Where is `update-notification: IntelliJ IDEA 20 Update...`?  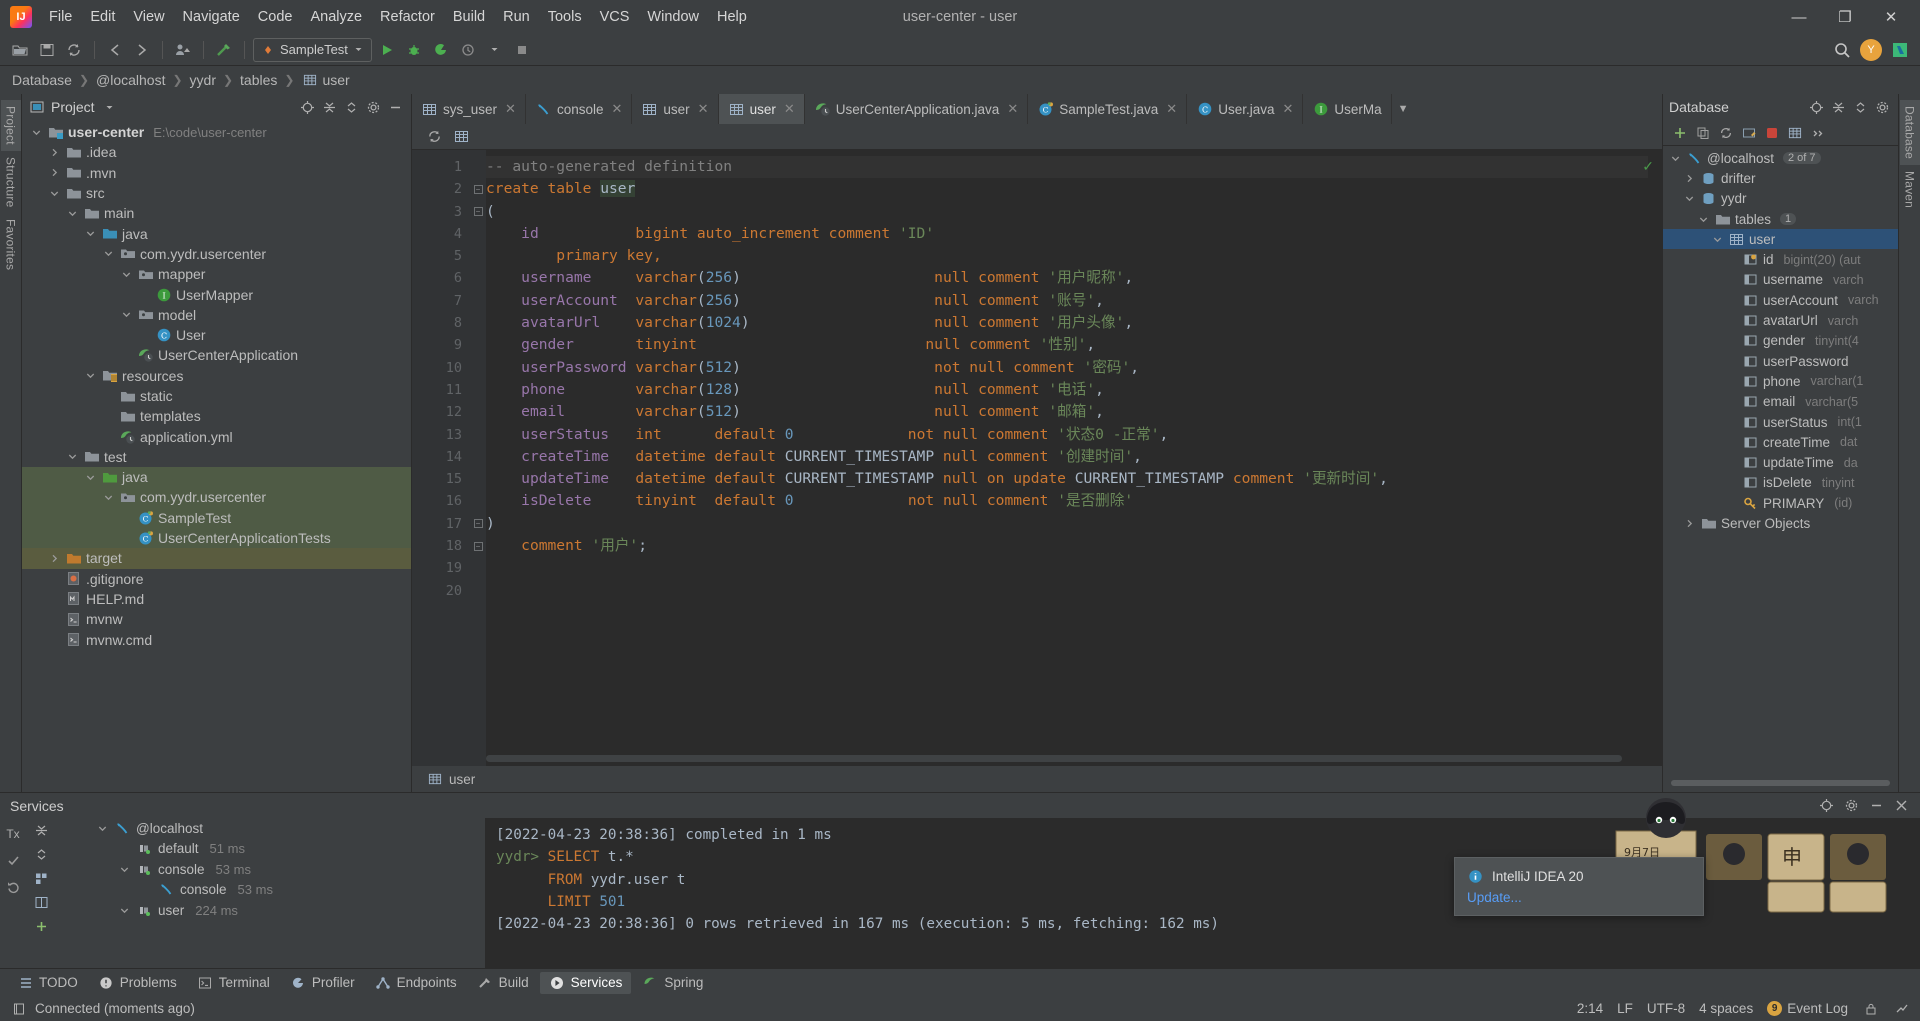
update-notification: IntelliJ IDEA 20 Update... is located at coordinates (1579, 886).